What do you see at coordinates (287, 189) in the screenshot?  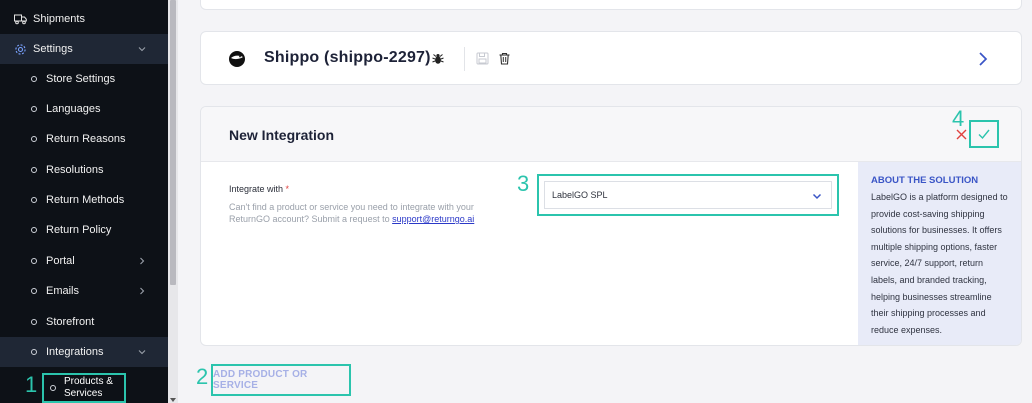 I see `required-marker: *` at bounding box center [287, 189].